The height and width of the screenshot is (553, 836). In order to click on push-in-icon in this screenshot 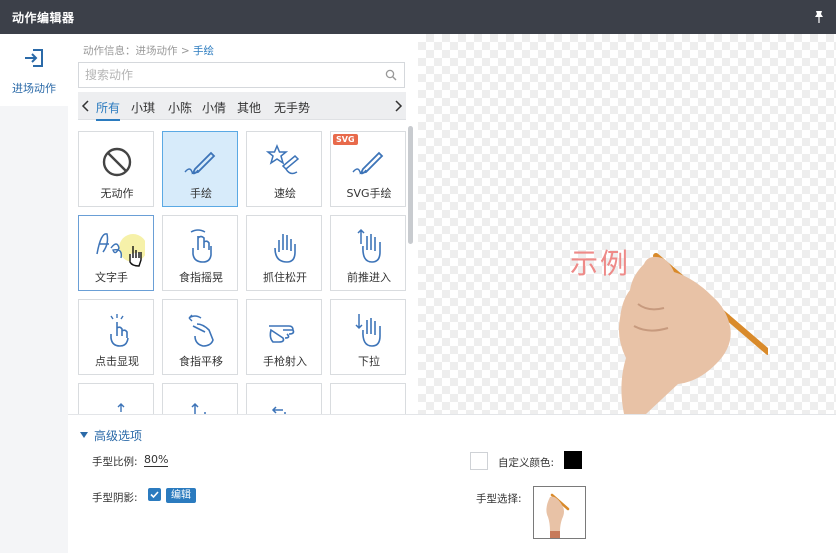, I will do `click(369, 245)`.